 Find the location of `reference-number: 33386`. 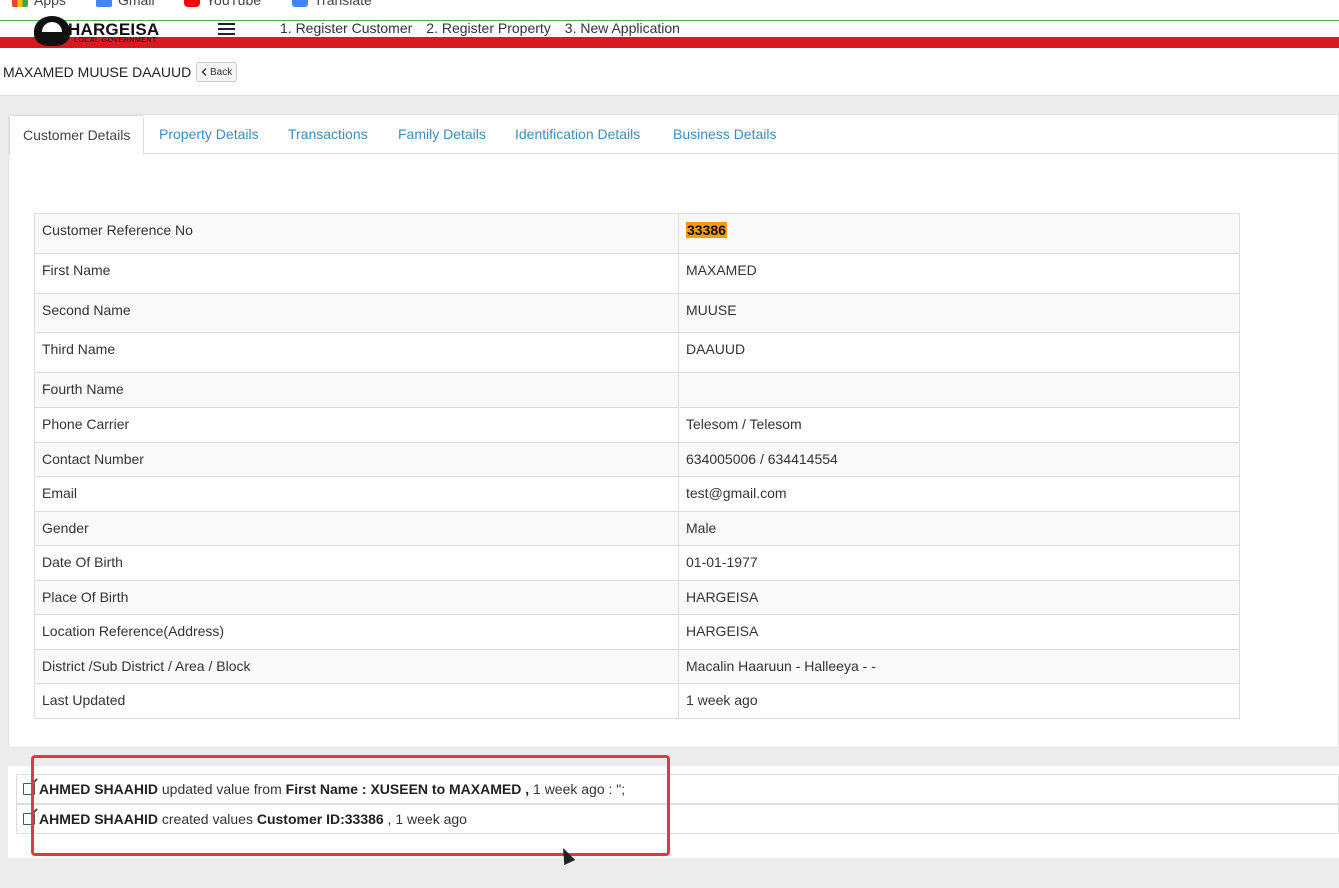

reference-number: 33386 is located at coordinates (706, 230).